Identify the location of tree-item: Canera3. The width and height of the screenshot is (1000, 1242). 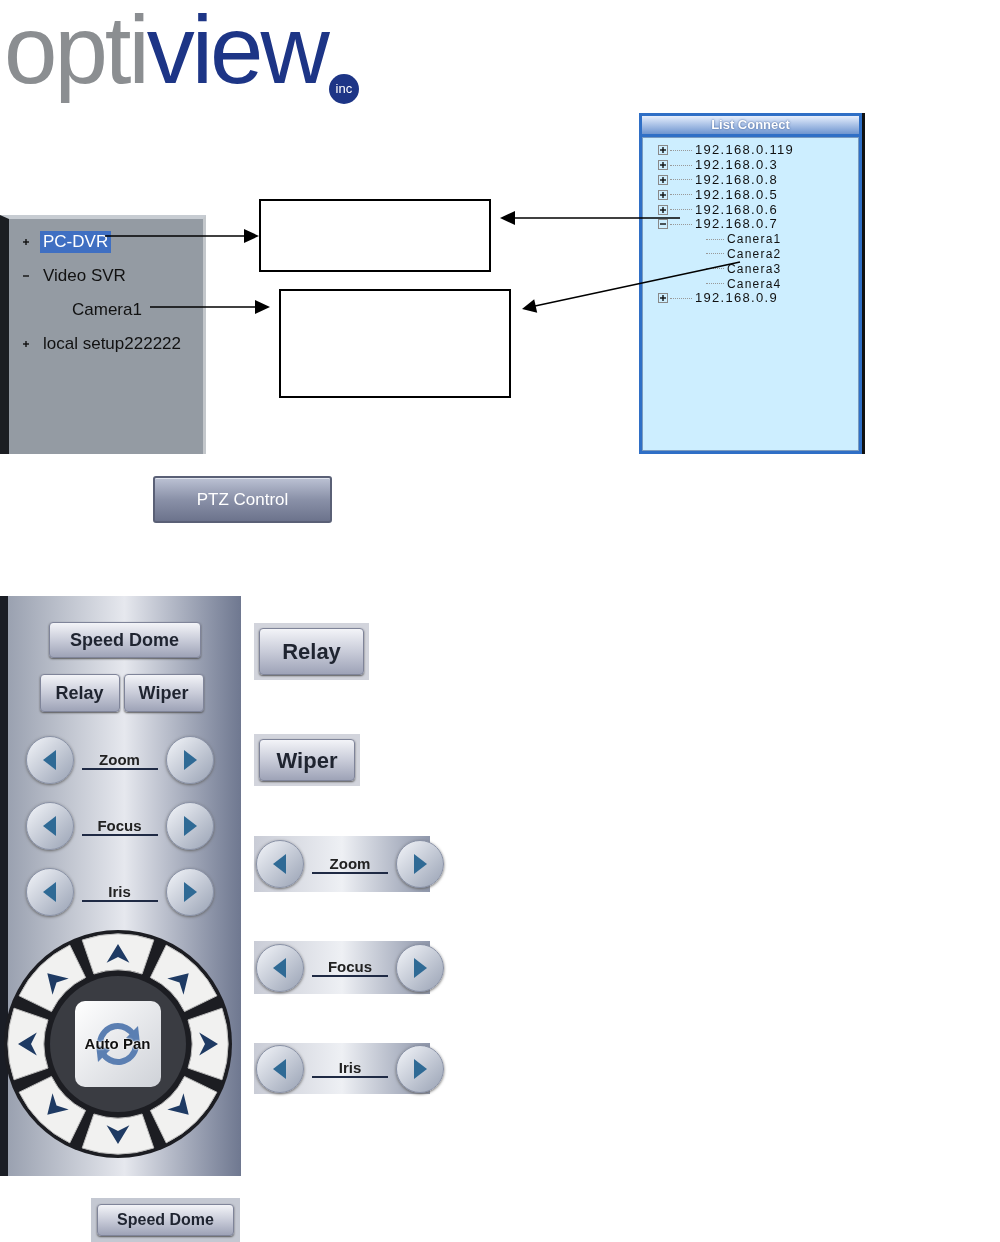
(754, 268).